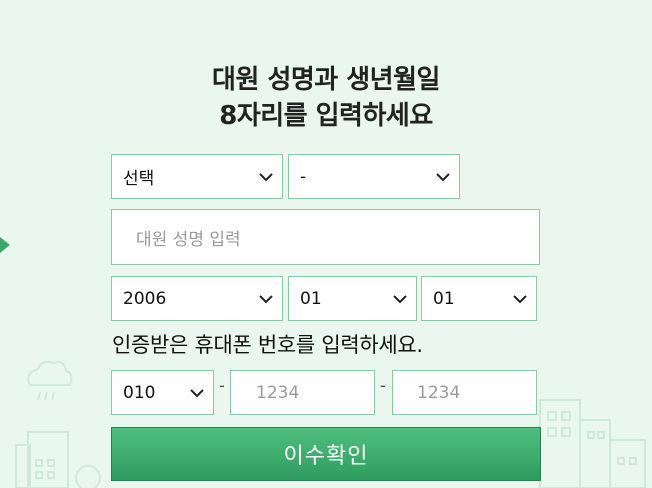  What do you see at coordinates (303, 176) in the screenshot?
I see `position-select-value: -` at bounding box center [303, 176].